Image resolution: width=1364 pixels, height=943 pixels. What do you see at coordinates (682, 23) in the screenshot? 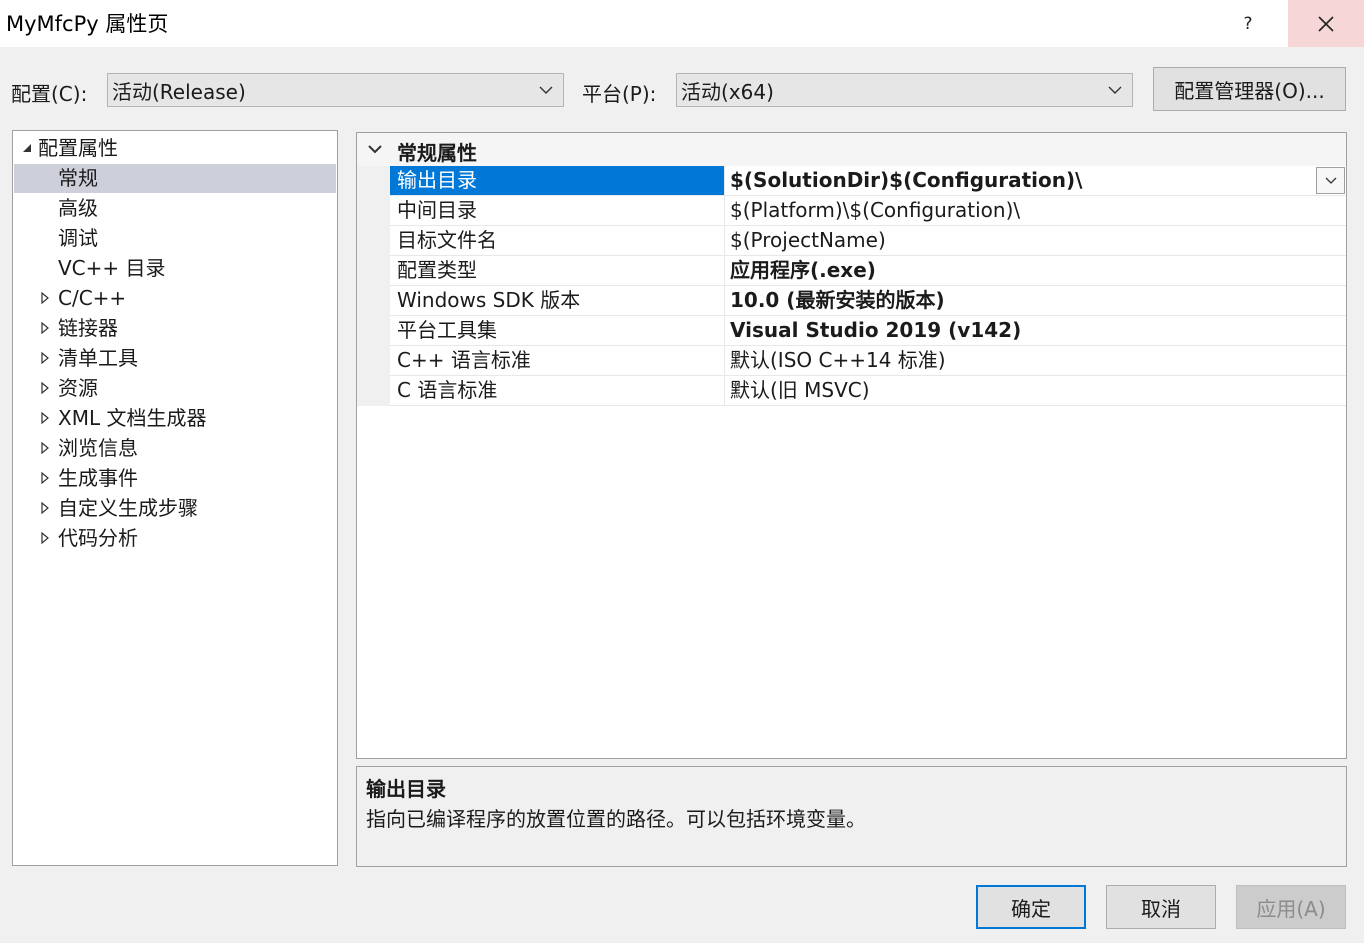
I see `title-bar` at bounding box center [682, 23].